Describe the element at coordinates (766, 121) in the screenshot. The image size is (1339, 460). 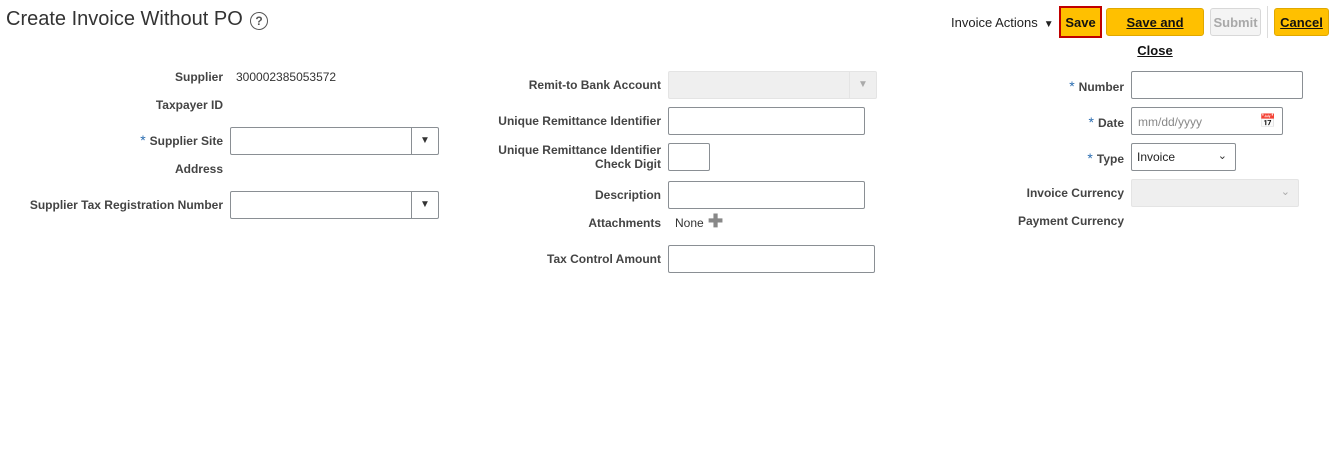
I see `unique-remittance-identifier-input` at that location.